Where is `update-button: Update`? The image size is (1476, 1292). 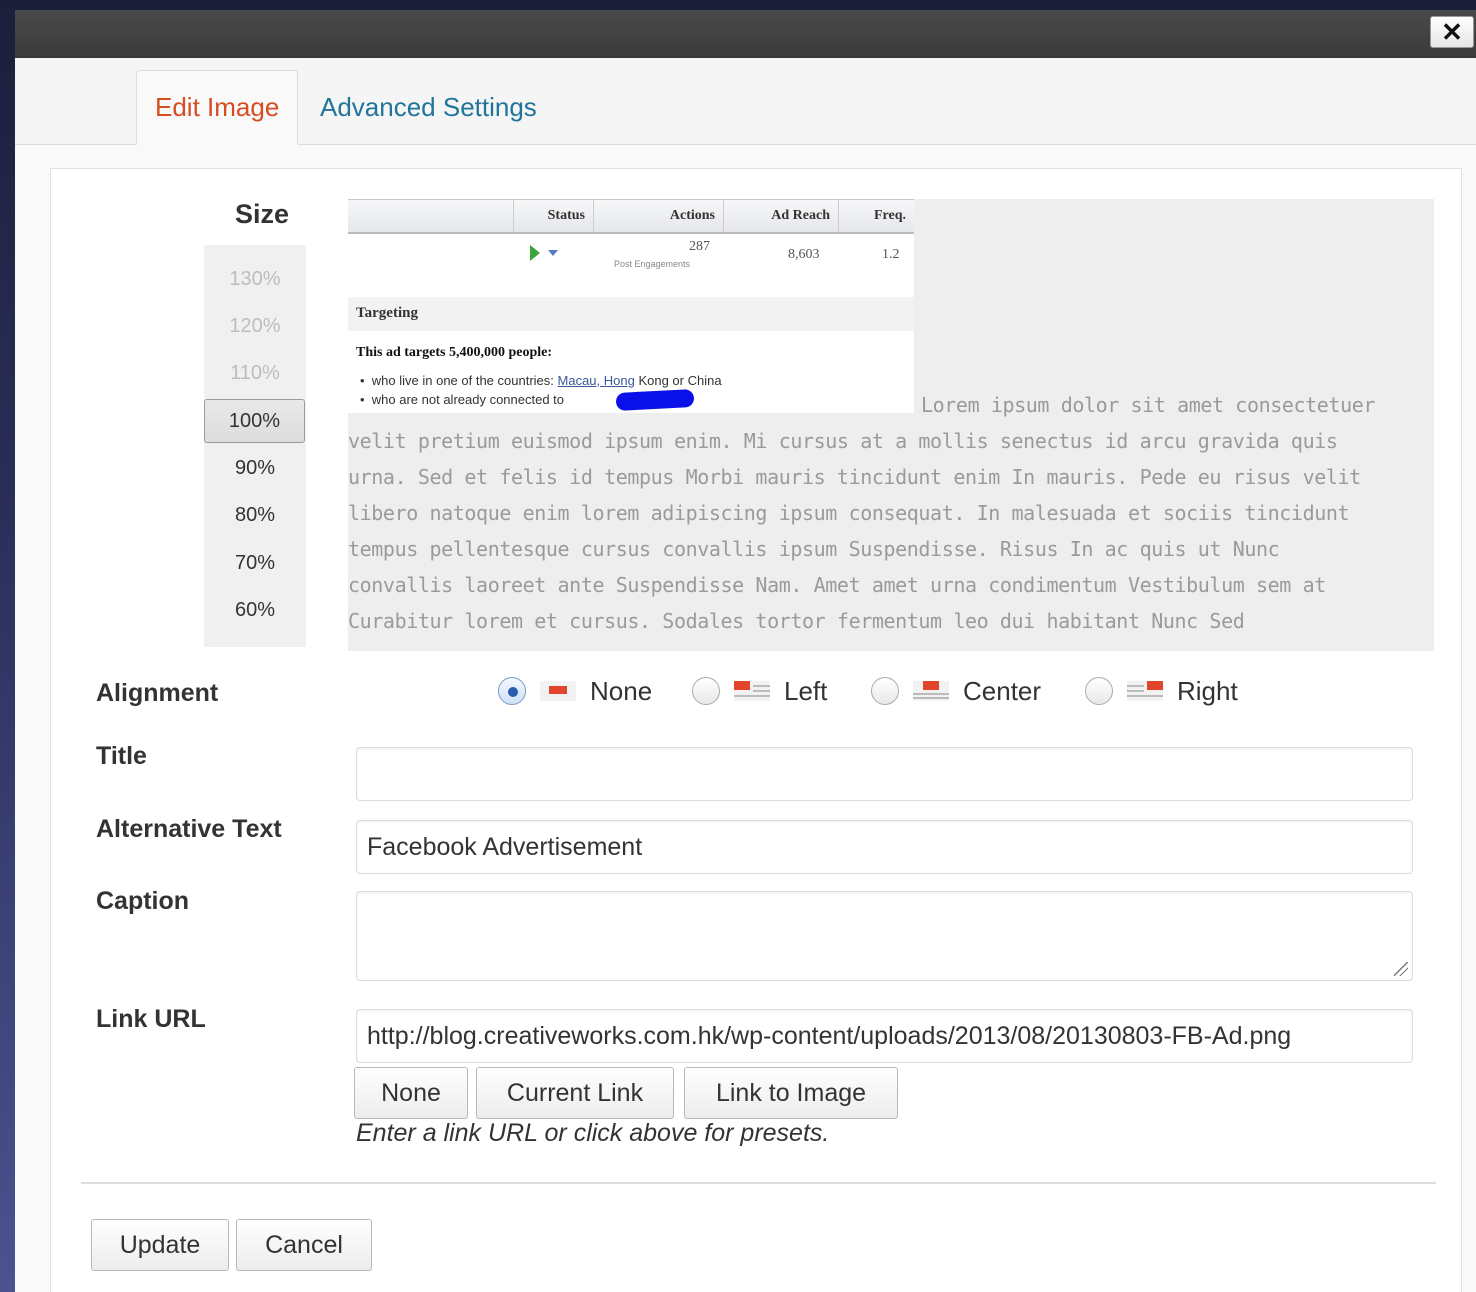 update-button: Update is located at coordinates (160, 1245).